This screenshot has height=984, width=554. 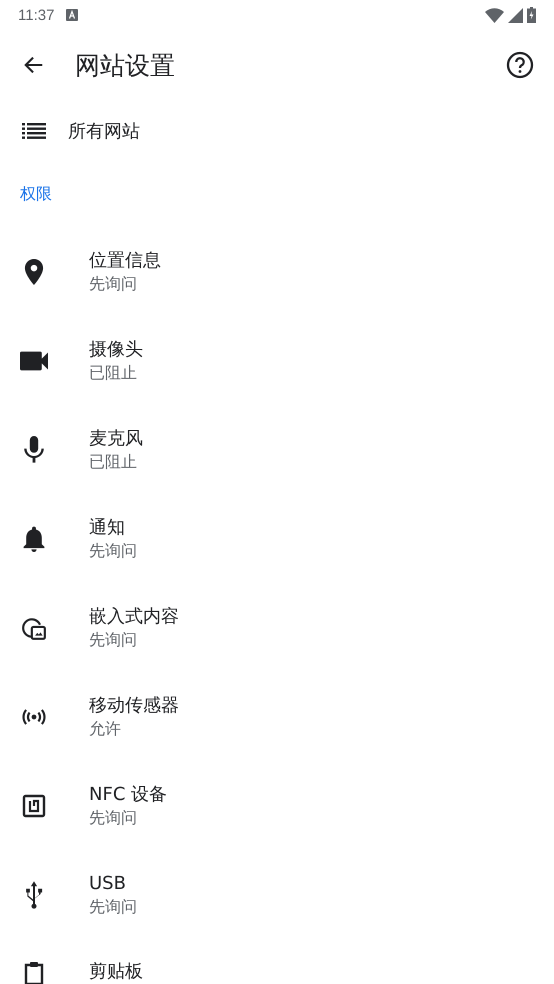 What do you see at coordinates (34, 894) in the screenshot?
I see `usb-icon` at bounding box center [34, 894].